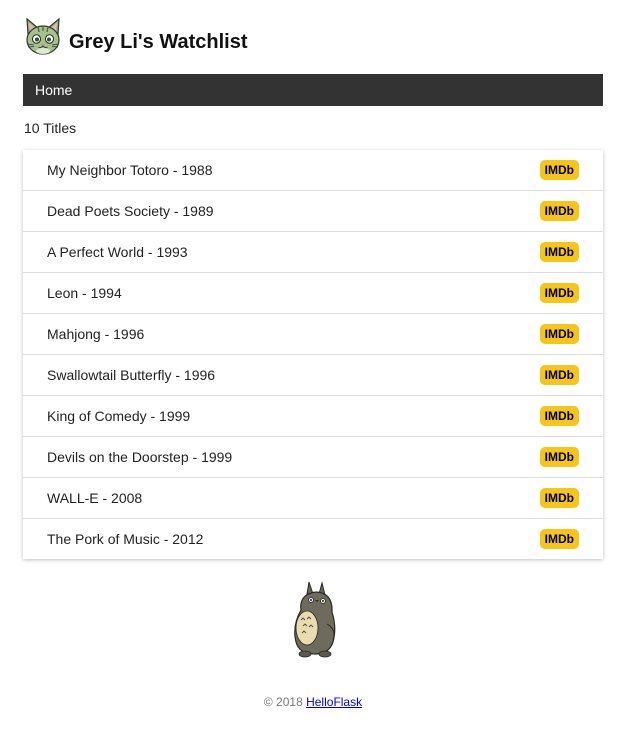 The width and height of the screenshot is (628, 733). What do you see at coordinates (313, 170) in the screenshot?
I see `list-item: My Neighbor Totoro - 1988 IMDb` at bounding box center [313, 170].